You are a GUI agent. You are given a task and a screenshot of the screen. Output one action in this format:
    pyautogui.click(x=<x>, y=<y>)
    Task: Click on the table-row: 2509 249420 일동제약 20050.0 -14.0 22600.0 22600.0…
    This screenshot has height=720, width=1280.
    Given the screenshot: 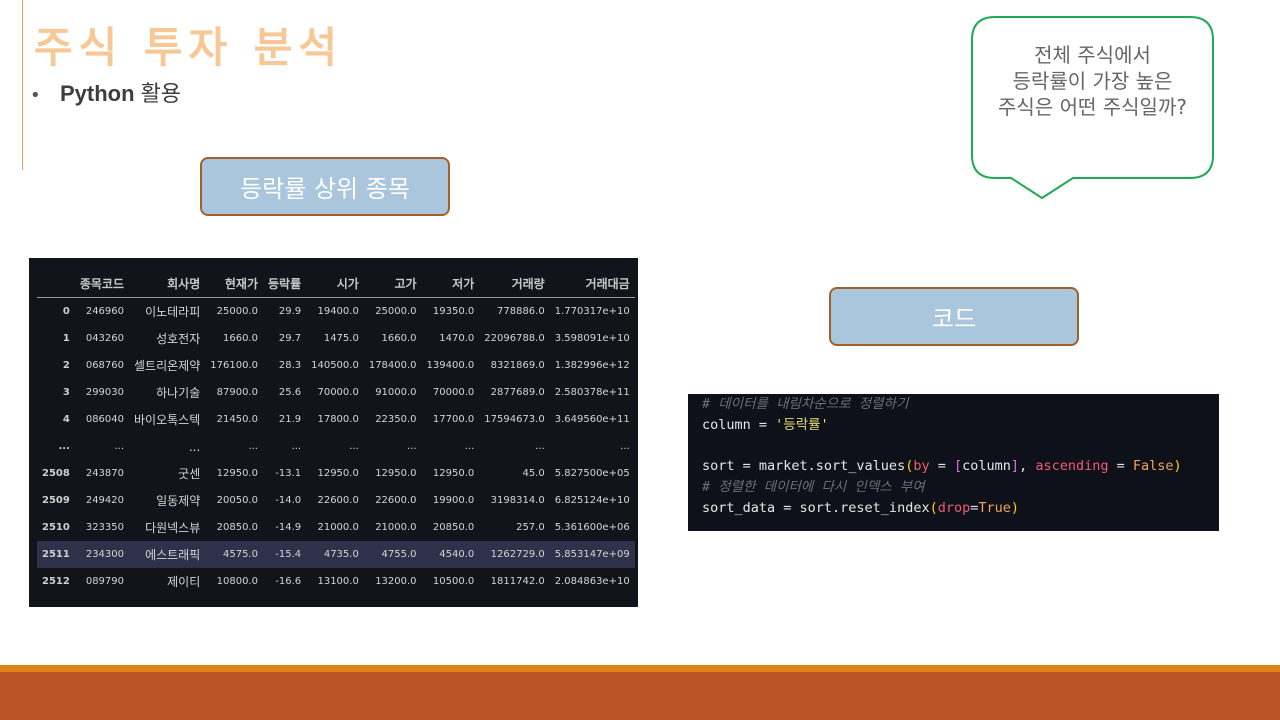 What is the action you would take?
    pyautogui.click(x=336, y=500)
    